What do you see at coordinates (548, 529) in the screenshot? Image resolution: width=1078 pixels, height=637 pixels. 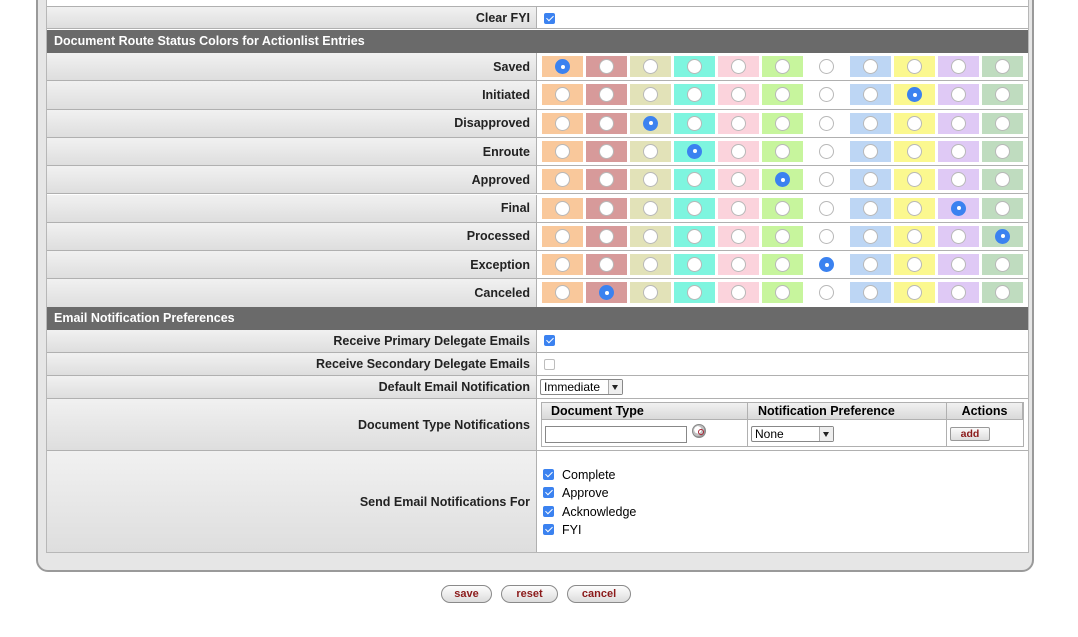 I see `fyi-checkbox` at bounding box center [548, 529].